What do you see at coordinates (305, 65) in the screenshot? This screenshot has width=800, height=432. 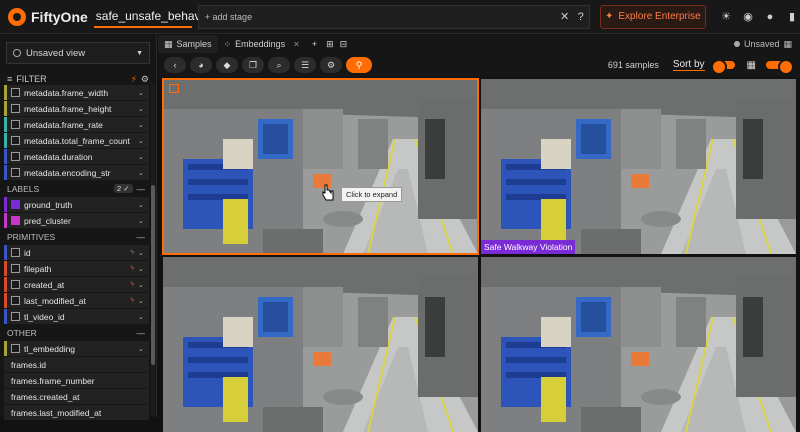 I see `list-icon: ☰` at bounding box center [305, 65].